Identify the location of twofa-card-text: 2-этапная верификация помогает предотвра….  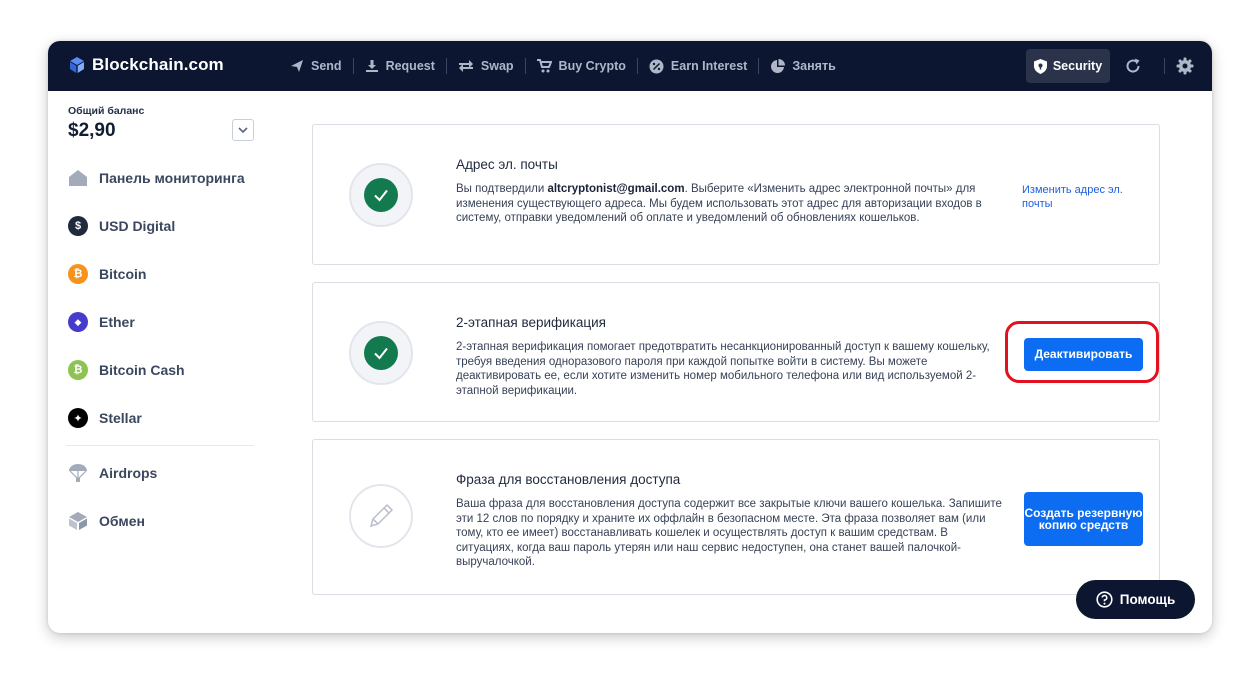
(723, 369).